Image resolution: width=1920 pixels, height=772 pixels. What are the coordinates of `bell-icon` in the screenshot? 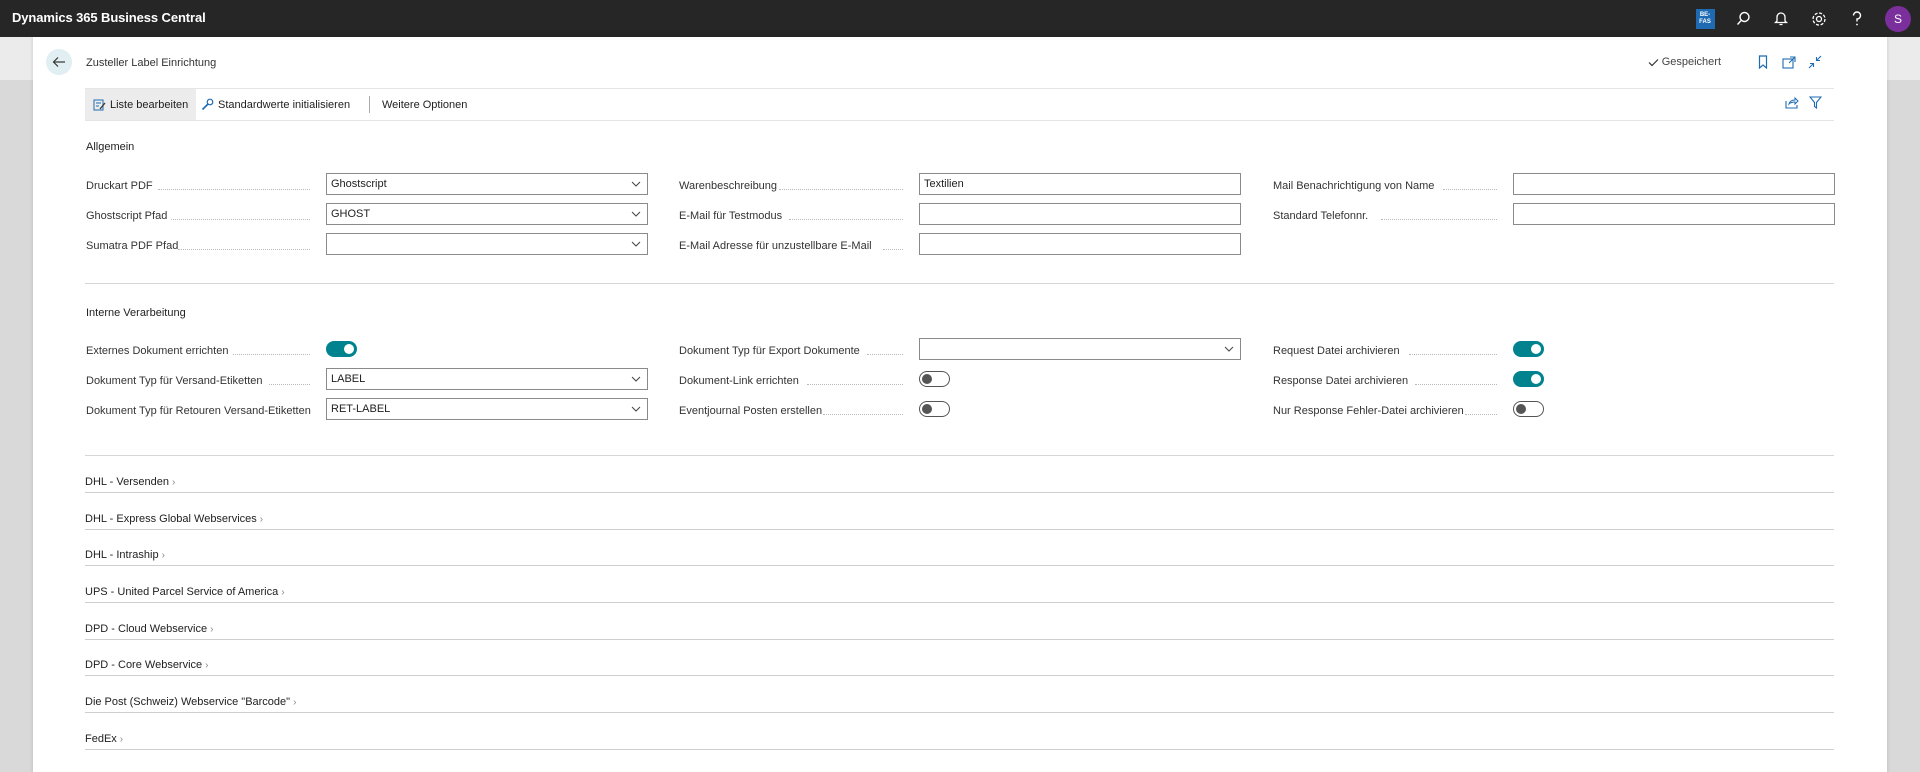 It's located at (1781, 19).